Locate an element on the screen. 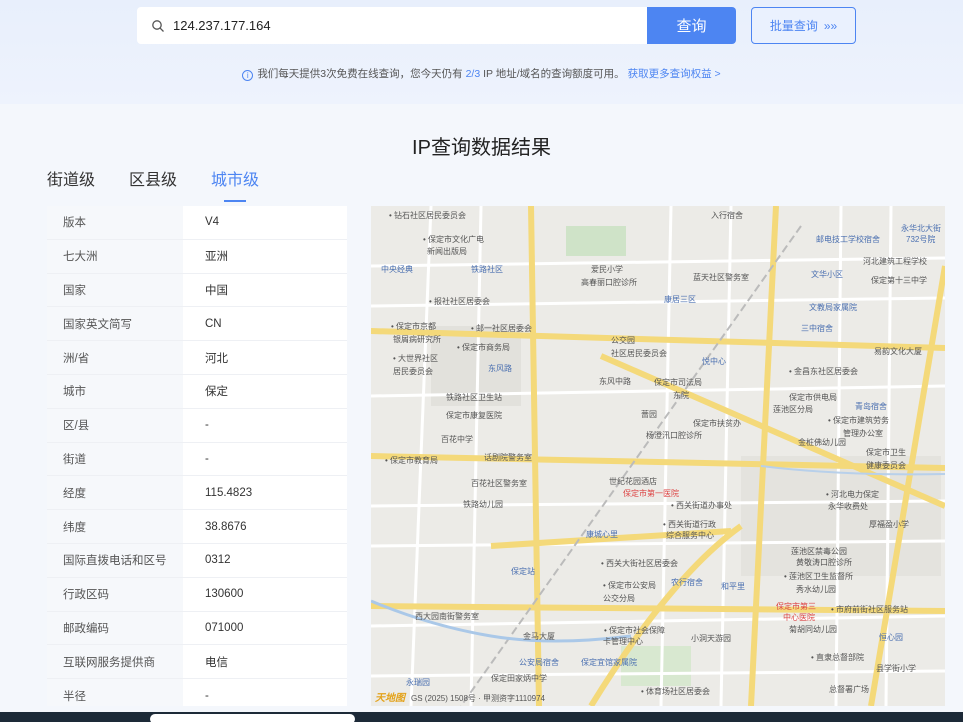 The width and height of the screenshot is (963, 722). map-place-label: 菊胡同幼儿园 is located at coordinates (813, 629).